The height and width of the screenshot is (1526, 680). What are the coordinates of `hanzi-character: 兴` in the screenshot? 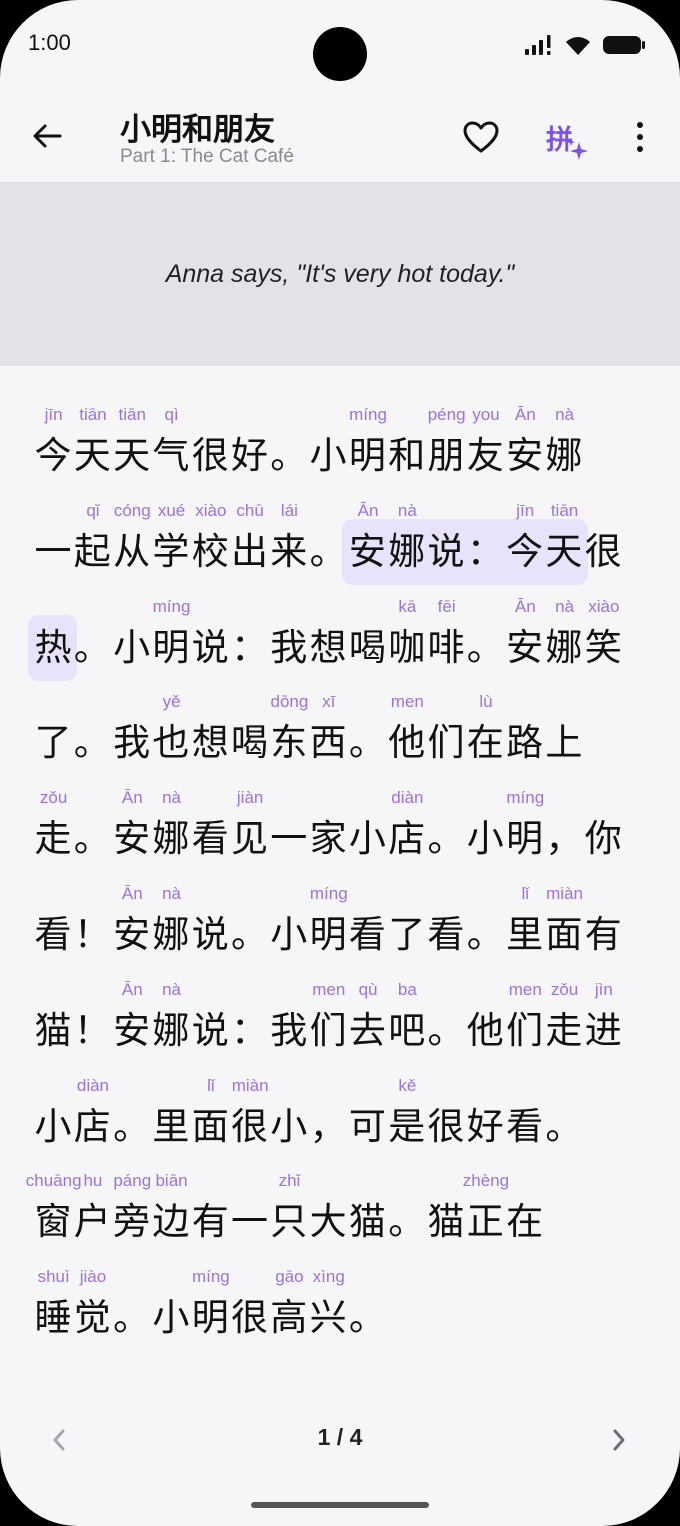 It's located at (328, 1318).